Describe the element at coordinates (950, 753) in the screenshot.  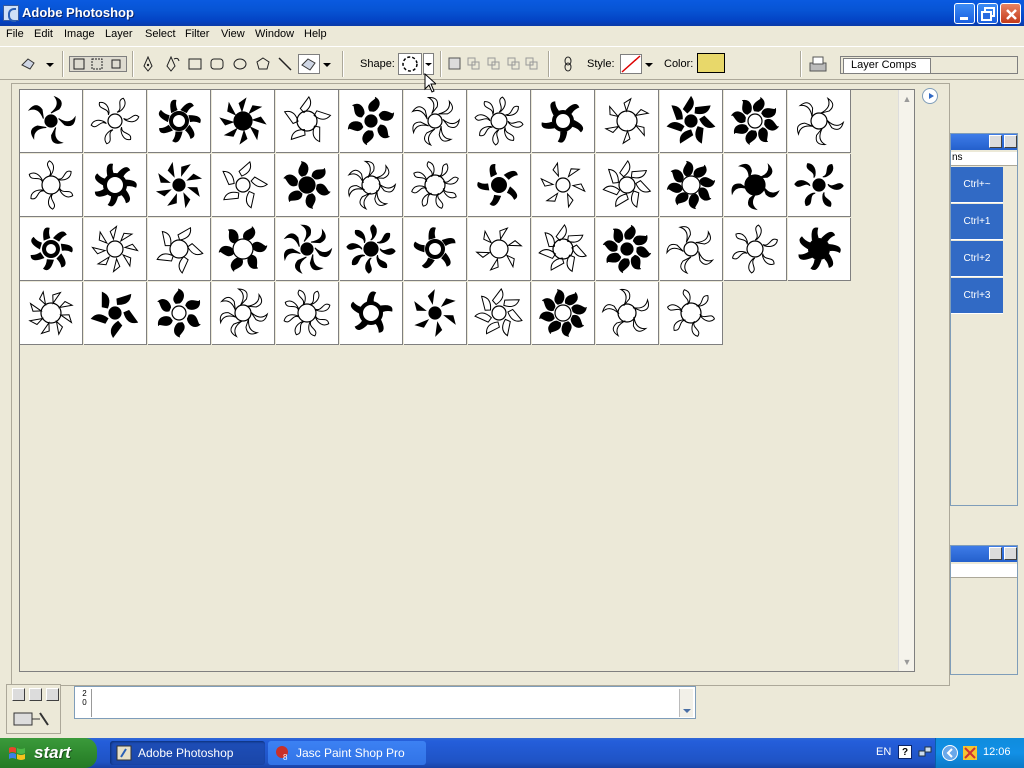
I see `tray-expand-icon` at that location.